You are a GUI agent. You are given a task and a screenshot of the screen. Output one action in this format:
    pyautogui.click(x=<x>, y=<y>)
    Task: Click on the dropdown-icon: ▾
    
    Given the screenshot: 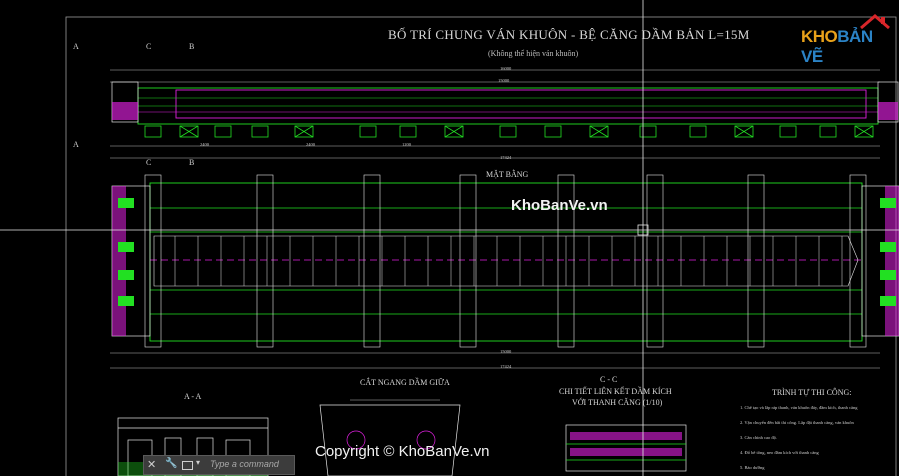 What is the action you would take?
    pyautogui.click(x=198, y=462)
    